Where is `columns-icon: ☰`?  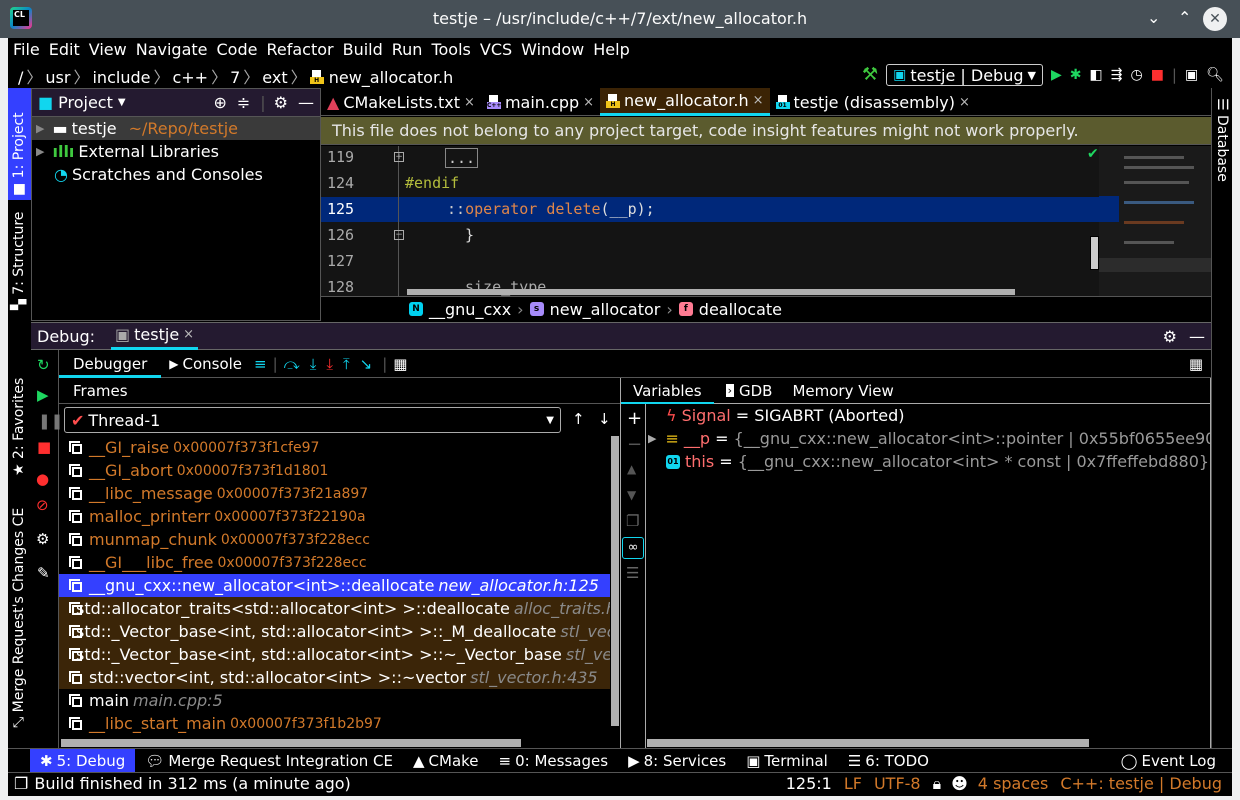
columns-icon: ☰ is located at coordinates (632, 573).